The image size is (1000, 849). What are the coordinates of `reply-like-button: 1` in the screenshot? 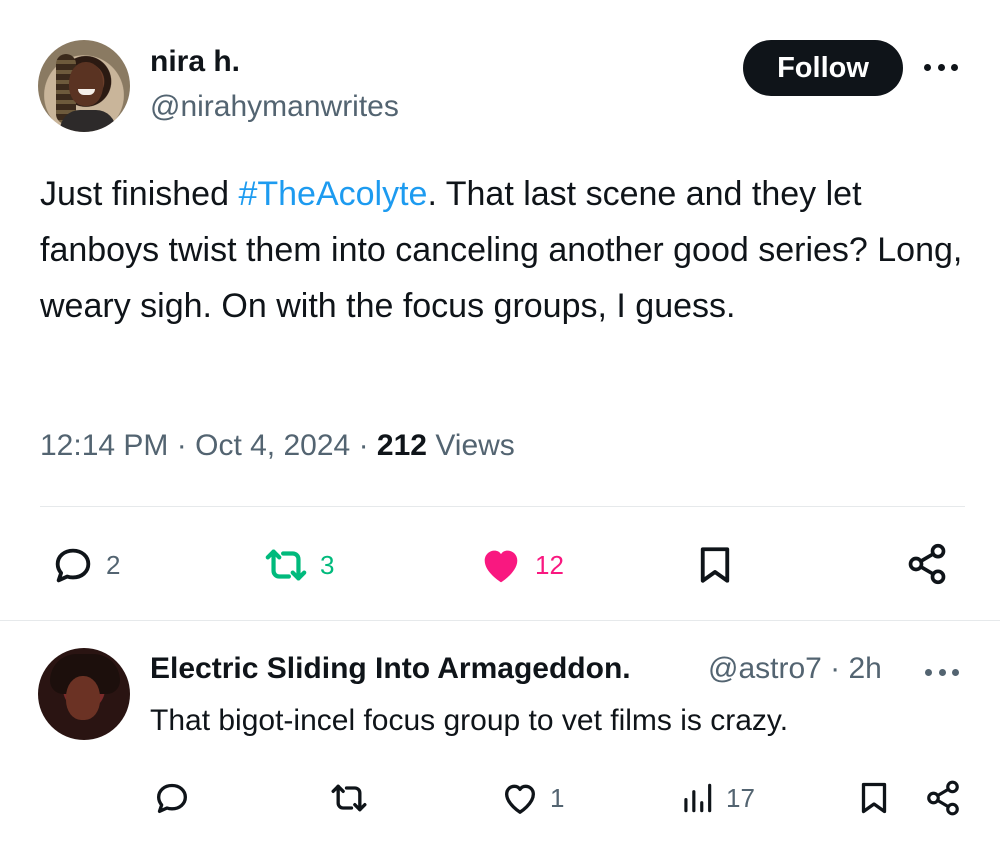 It's located at (532, 798).